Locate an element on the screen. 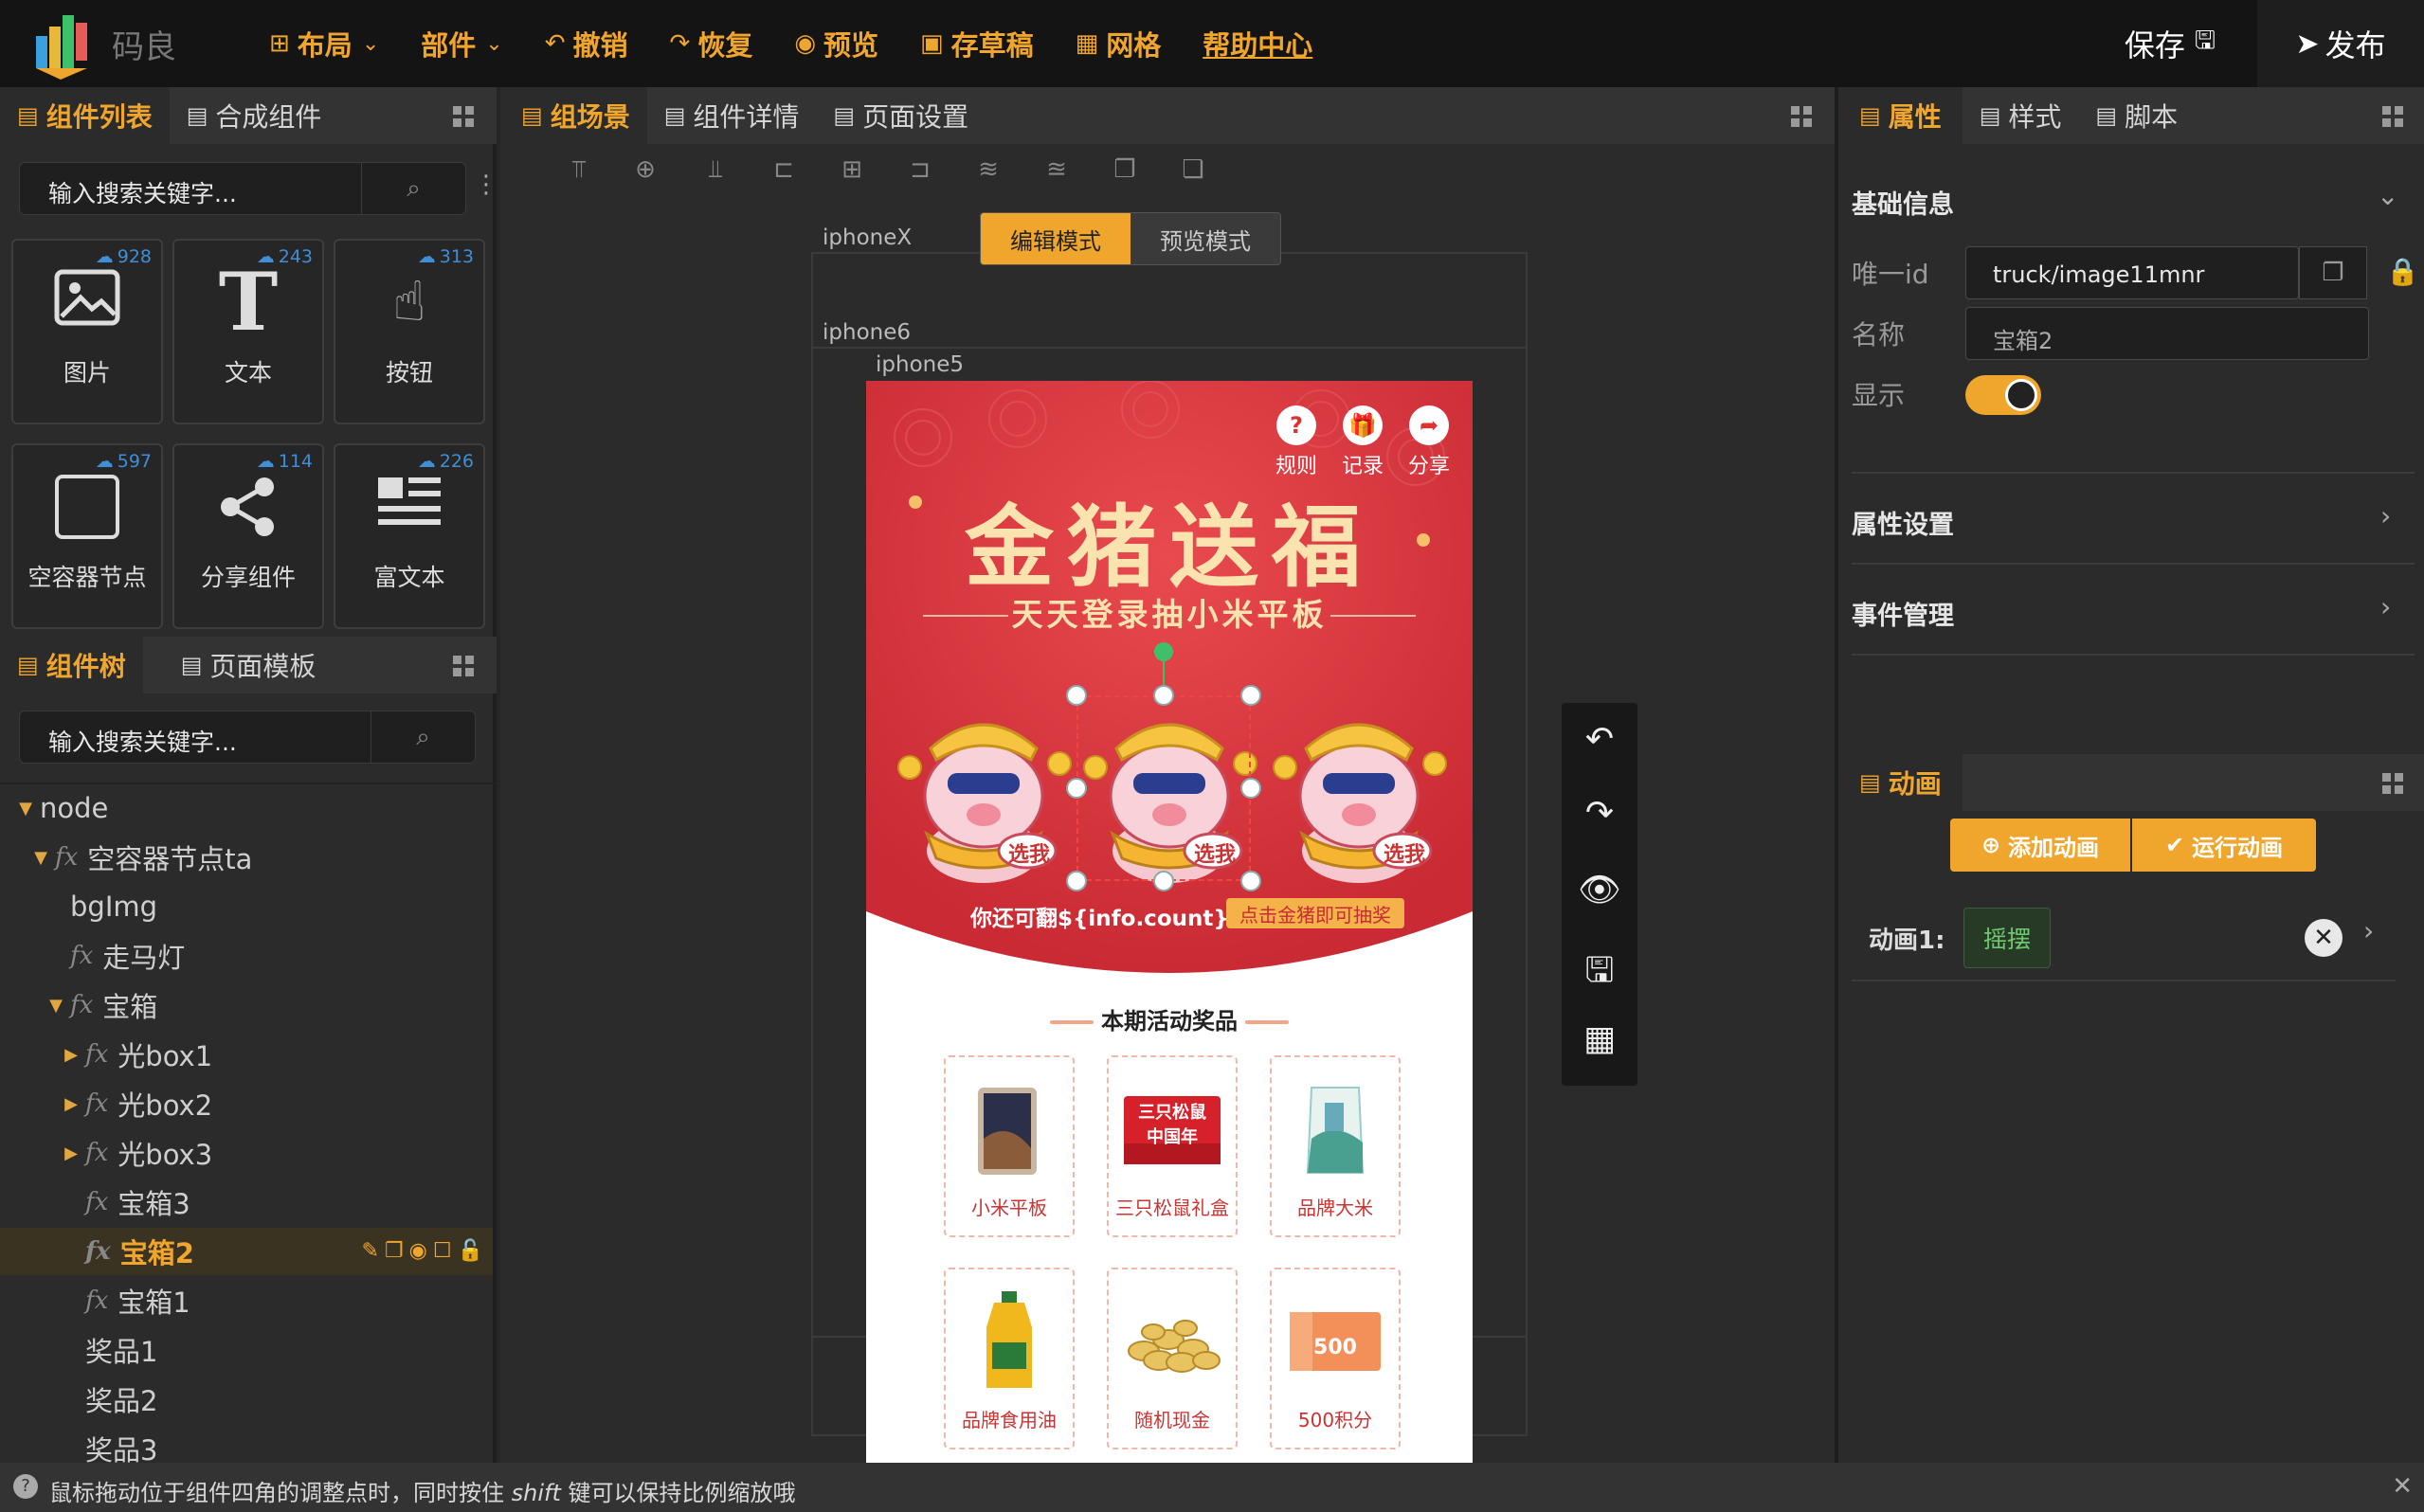 The height and width of the screenshot is (1512, 2424). component-card-1: ☁ 243 T 文本 is located at coordinates (248, 331).